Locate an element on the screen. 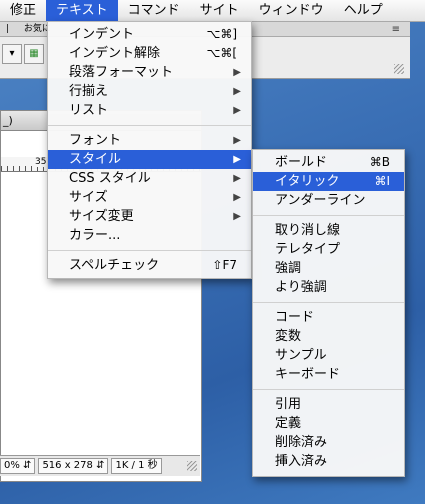 This screenshot has height=504, width=425. menu-item-label: 挿入済み is located at coordinates (301, 461).